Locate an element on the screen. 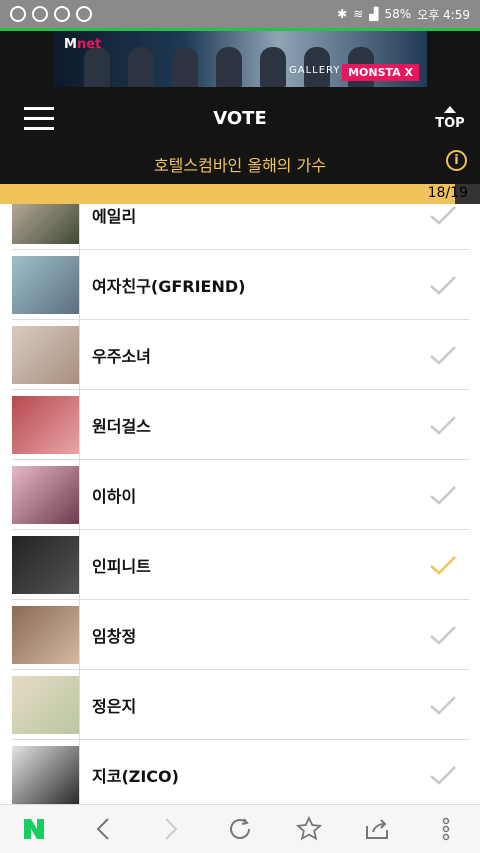  candidate-name: 에일리 is located at coordinates (114, 216).